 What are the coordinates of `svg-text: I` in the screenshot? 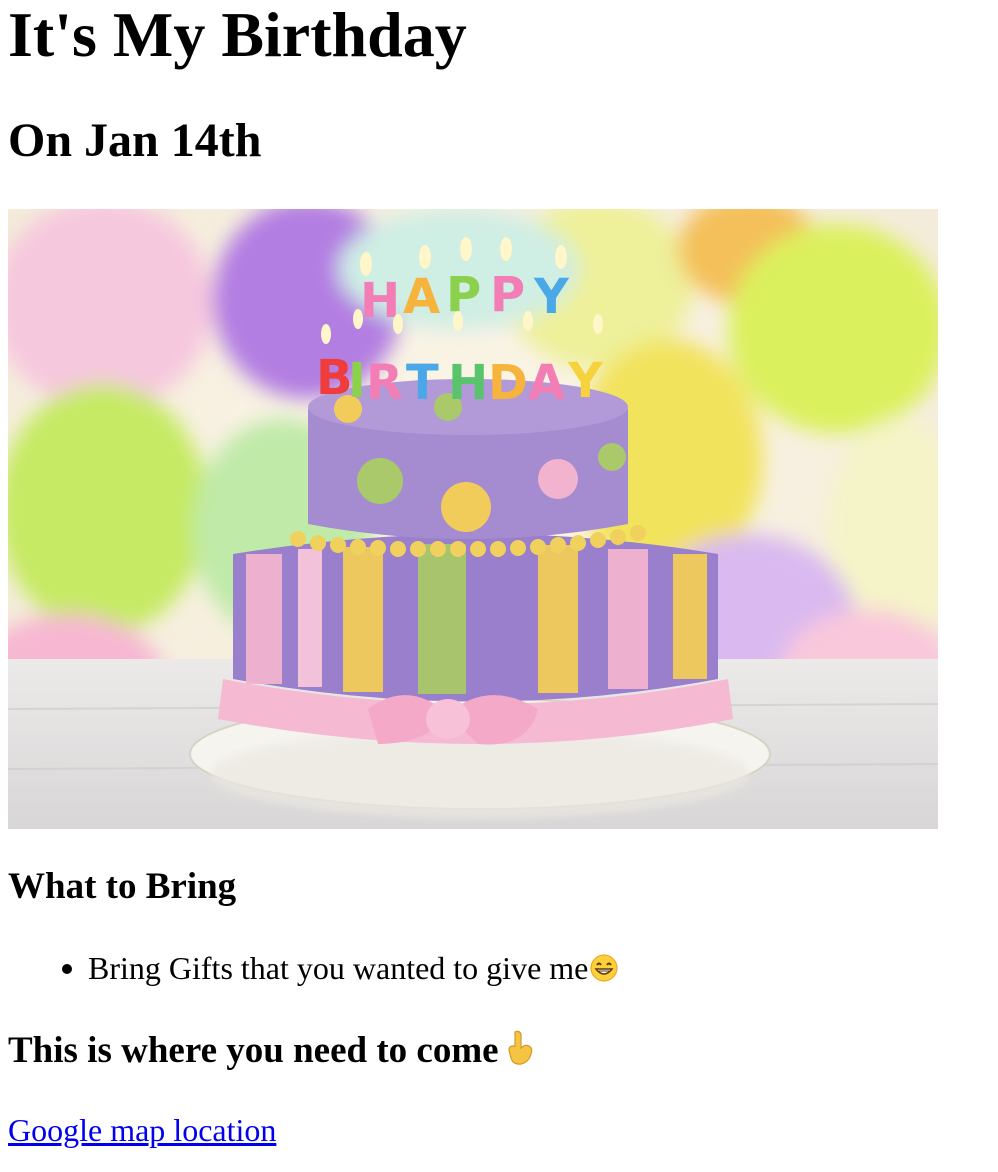 It's located at (357, 381).